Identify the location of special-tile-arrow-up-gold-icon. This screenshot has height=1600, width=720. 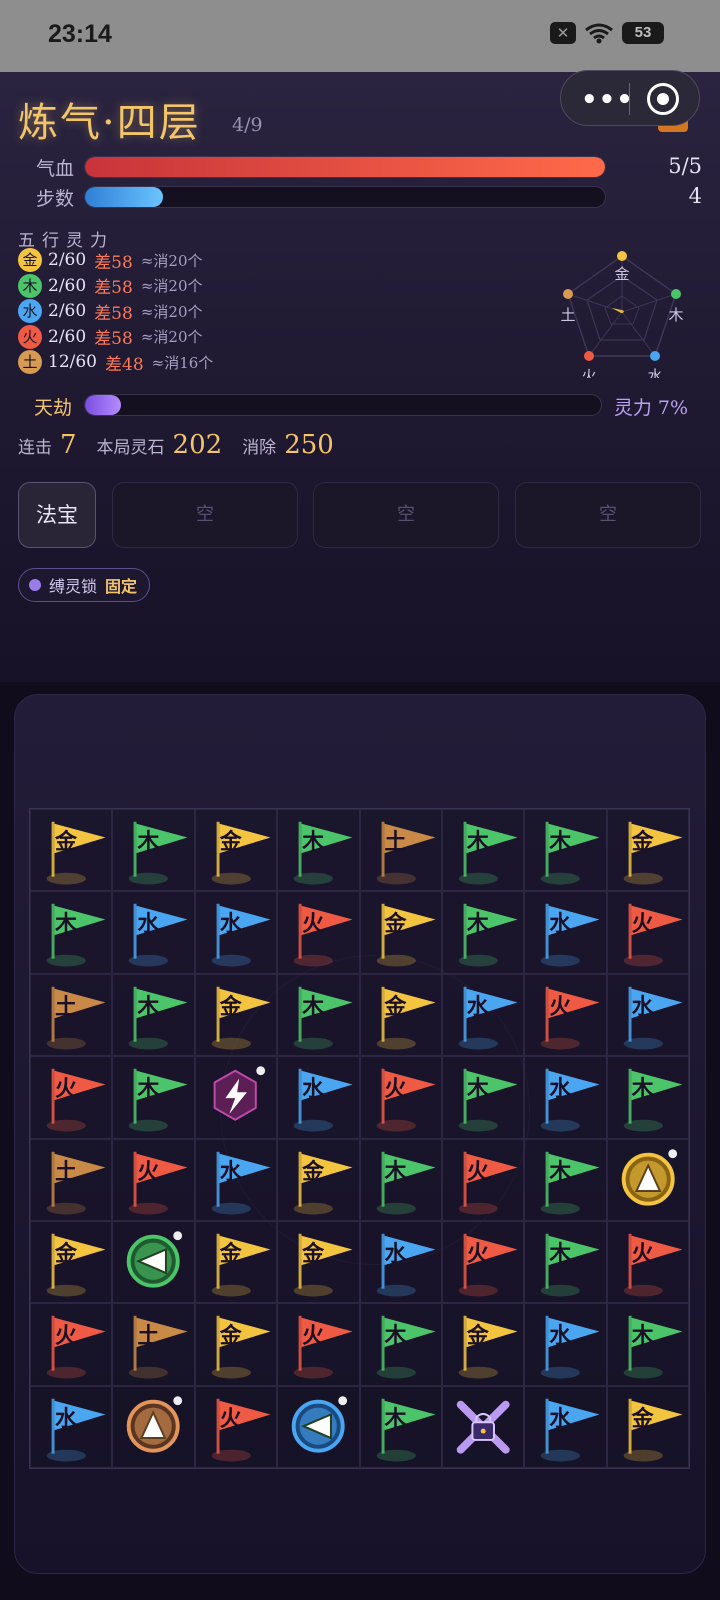
(647, 1179).